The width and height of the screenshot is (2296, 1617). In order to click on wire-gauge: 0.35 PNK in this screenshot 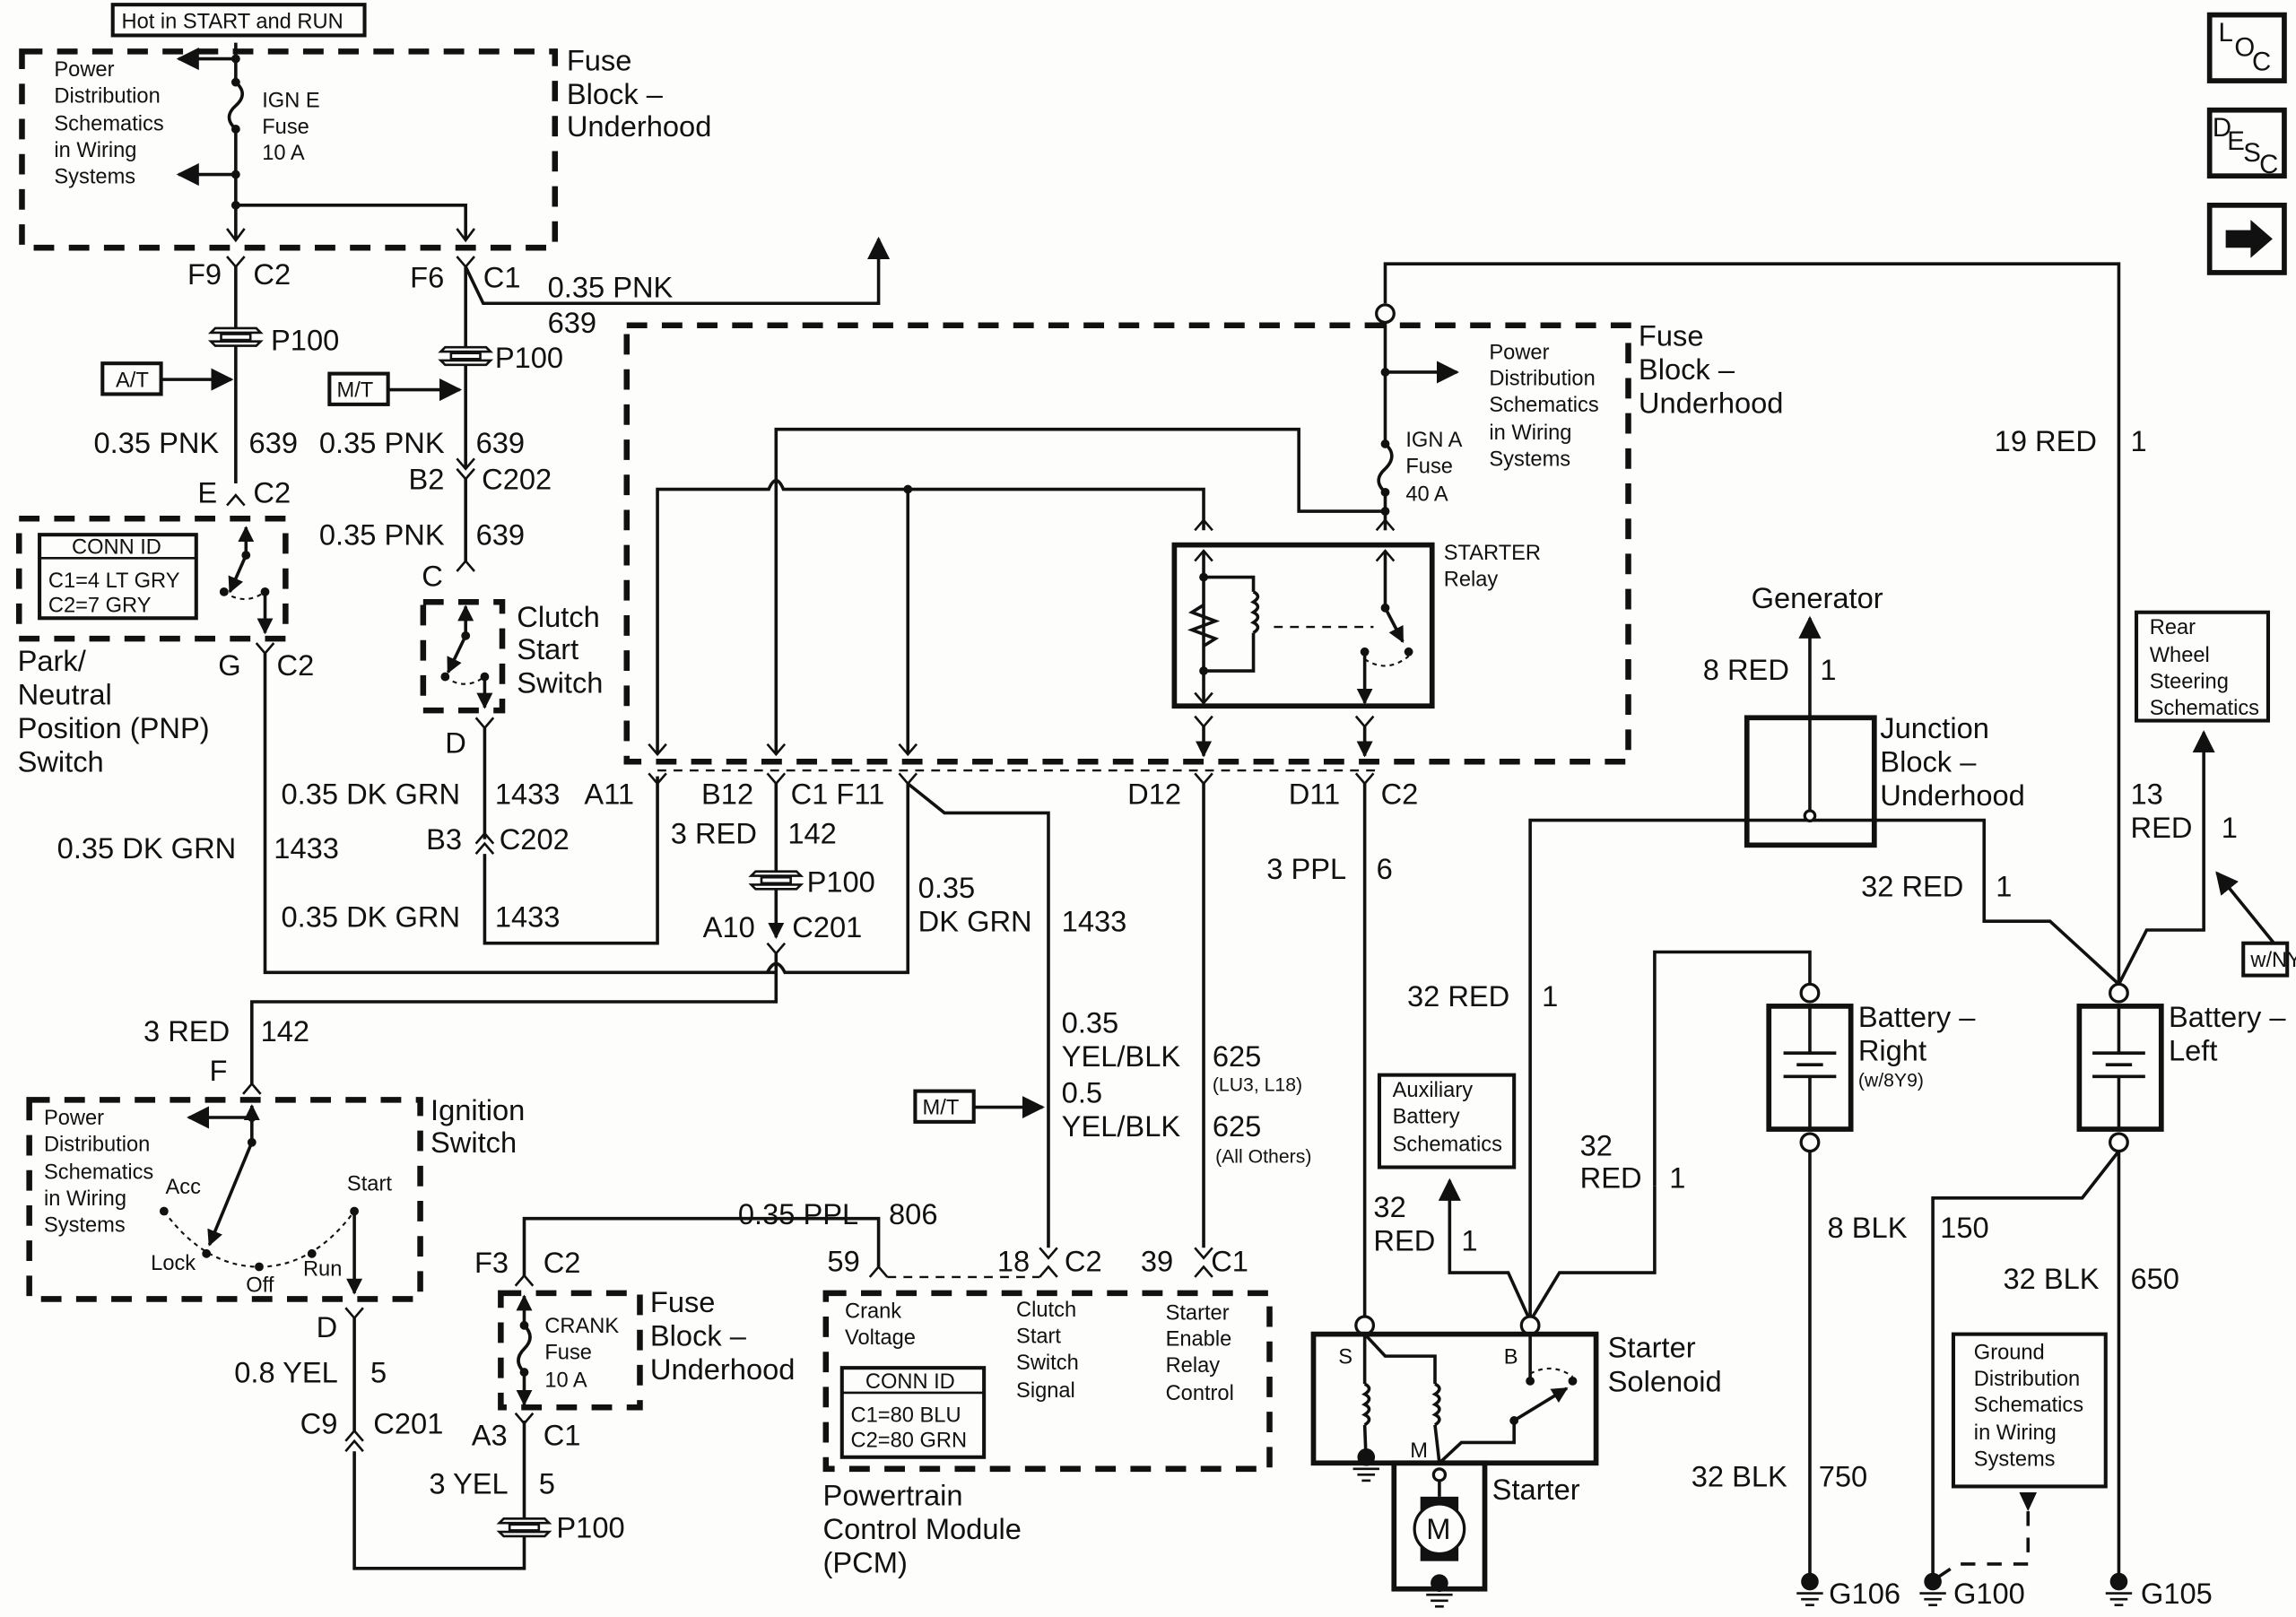, I will do `click(382, 535)`.